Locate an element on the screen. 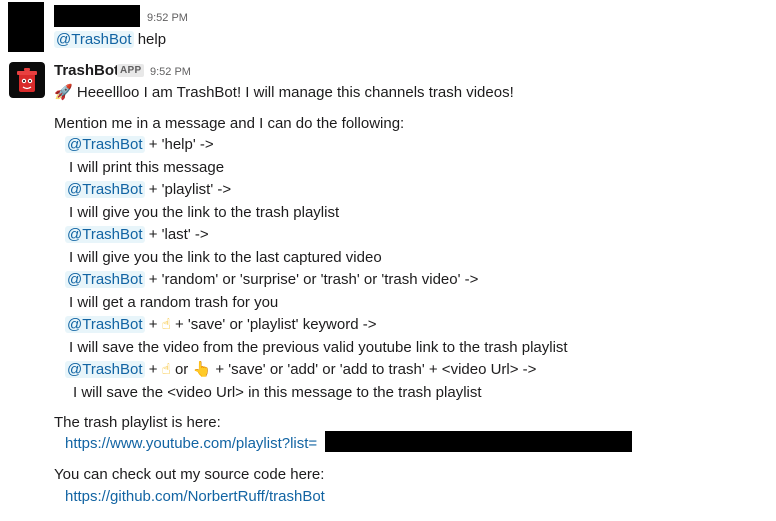 The height and width of the screenshot is (521, 776). command-playlist: @TrashBot + 'playlist' -> is located at coordinates (148, 190).